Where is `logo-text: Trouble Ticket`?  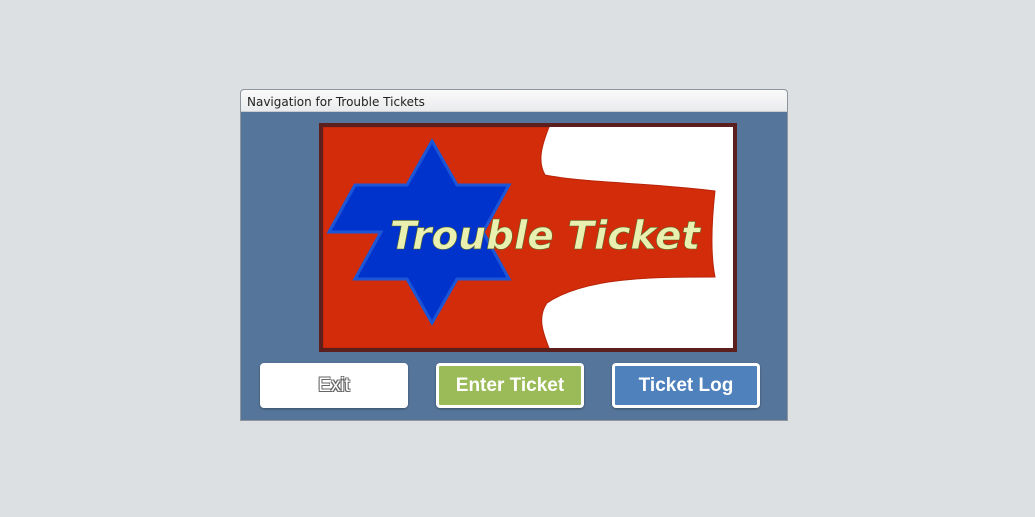 logo-text: Trouble Ticket is located at coordinates (546, 236).